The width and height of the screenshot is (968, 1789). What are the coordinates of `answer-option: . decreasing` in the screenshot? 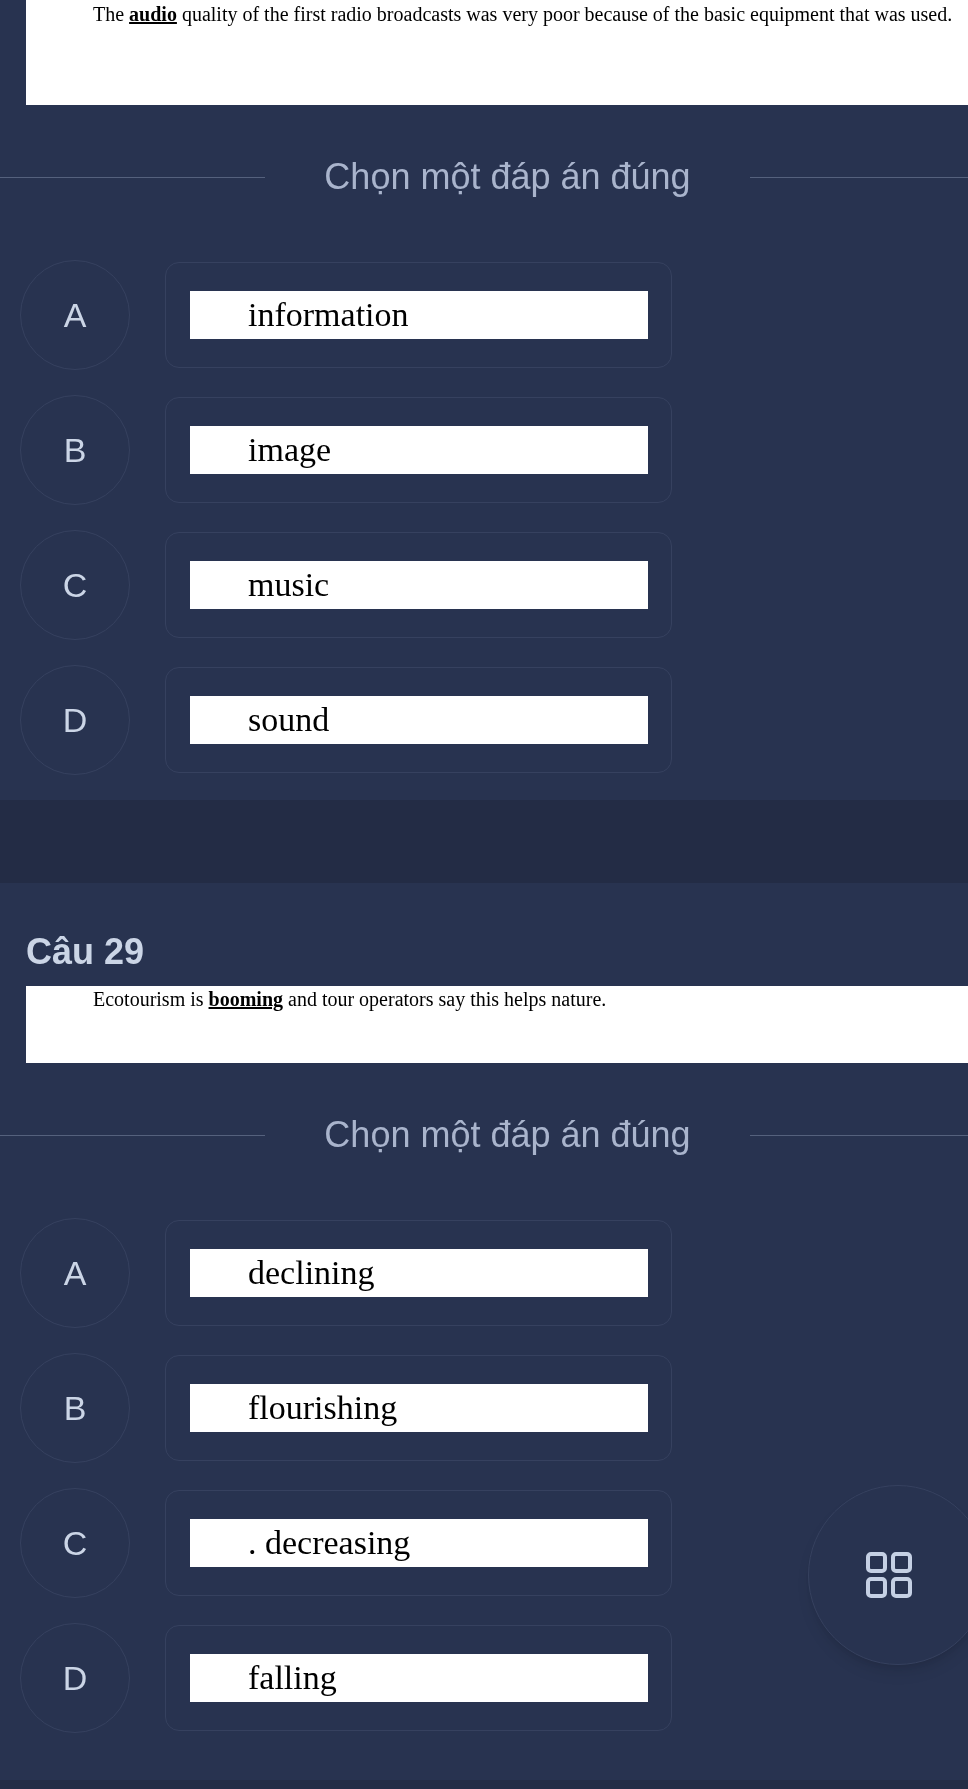 It's located at (418, 1543).